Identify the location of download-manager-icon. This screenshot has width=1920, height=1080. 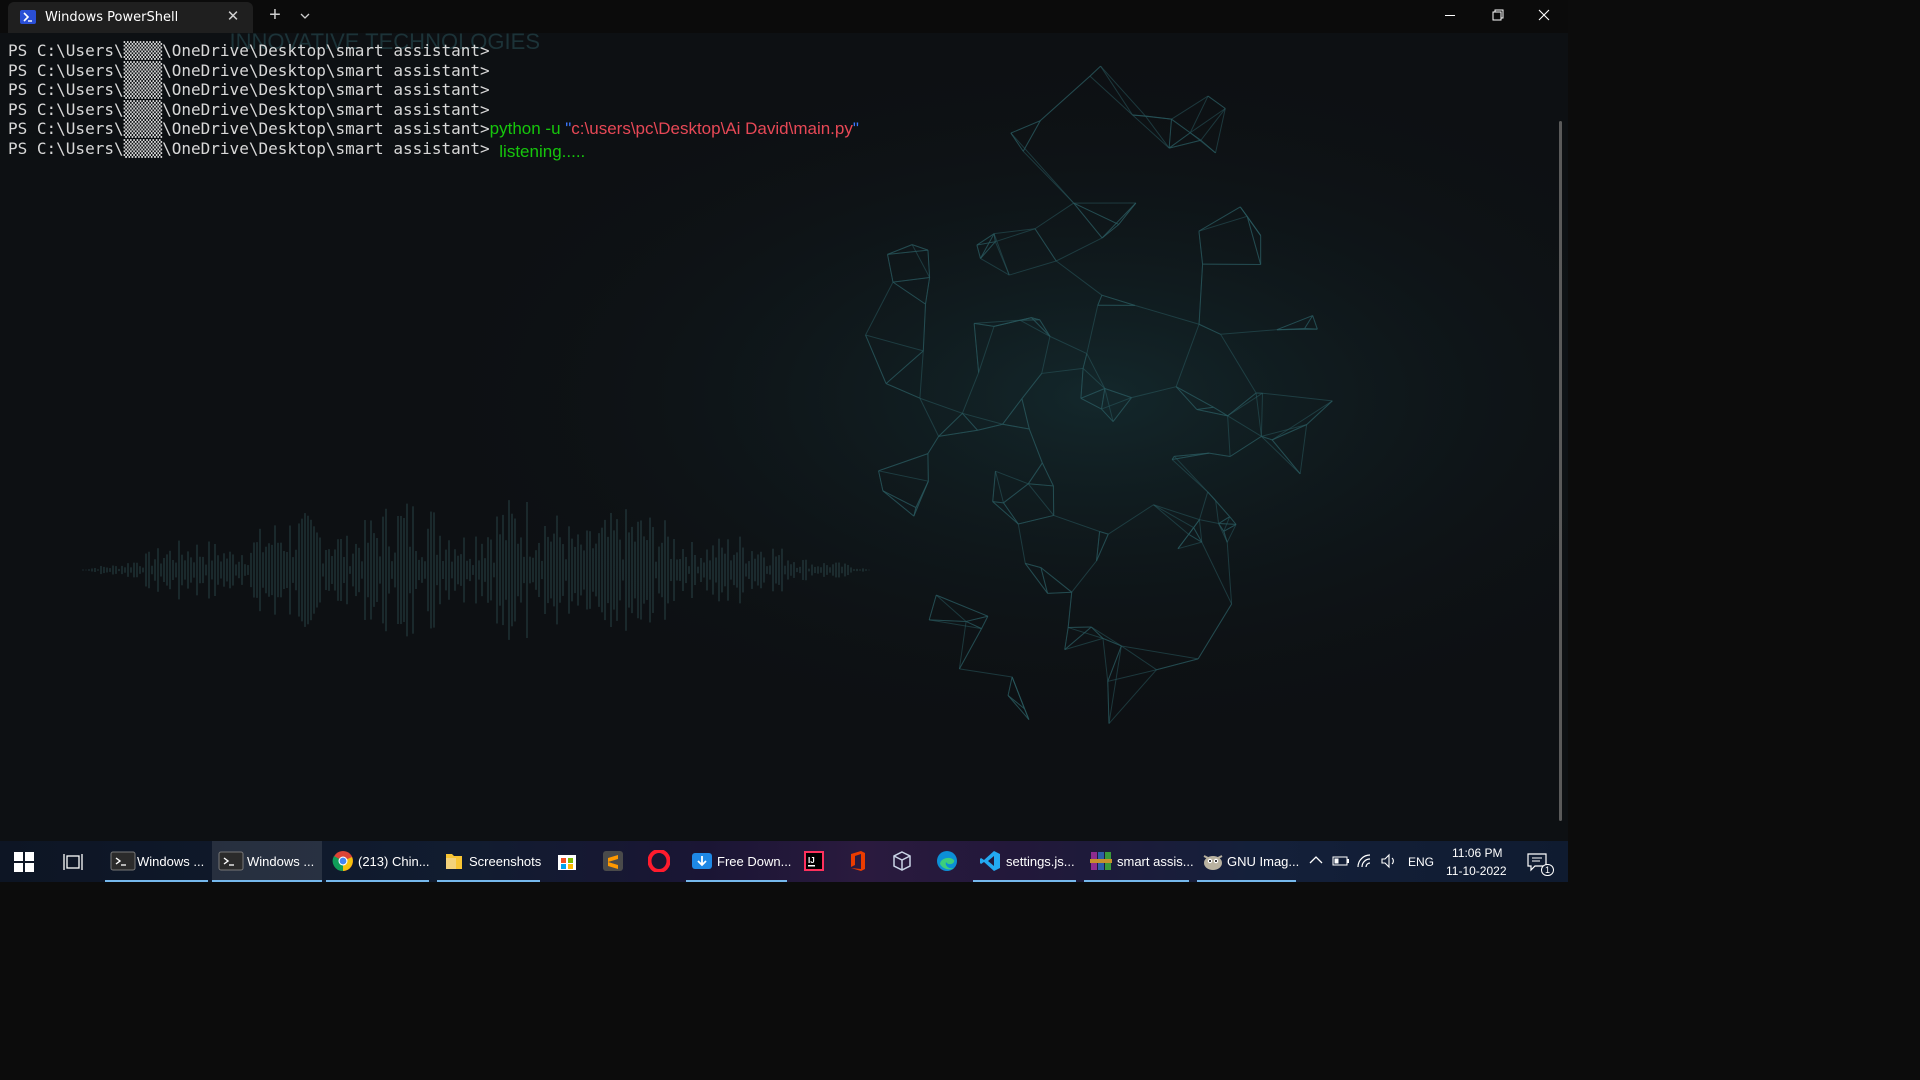
(702, 861).